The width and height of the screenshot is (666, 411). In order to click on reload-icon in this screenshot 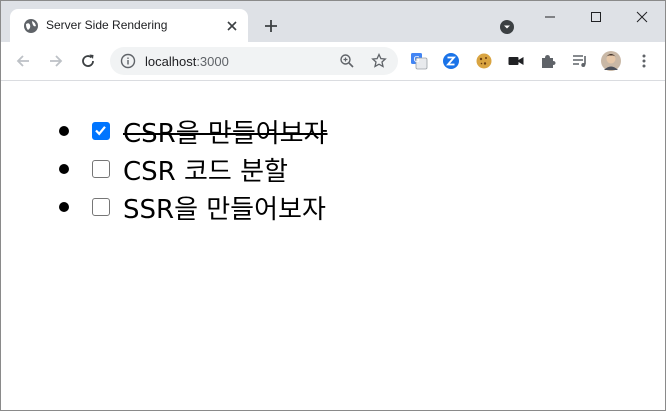, I will do `click(88, 61)`.